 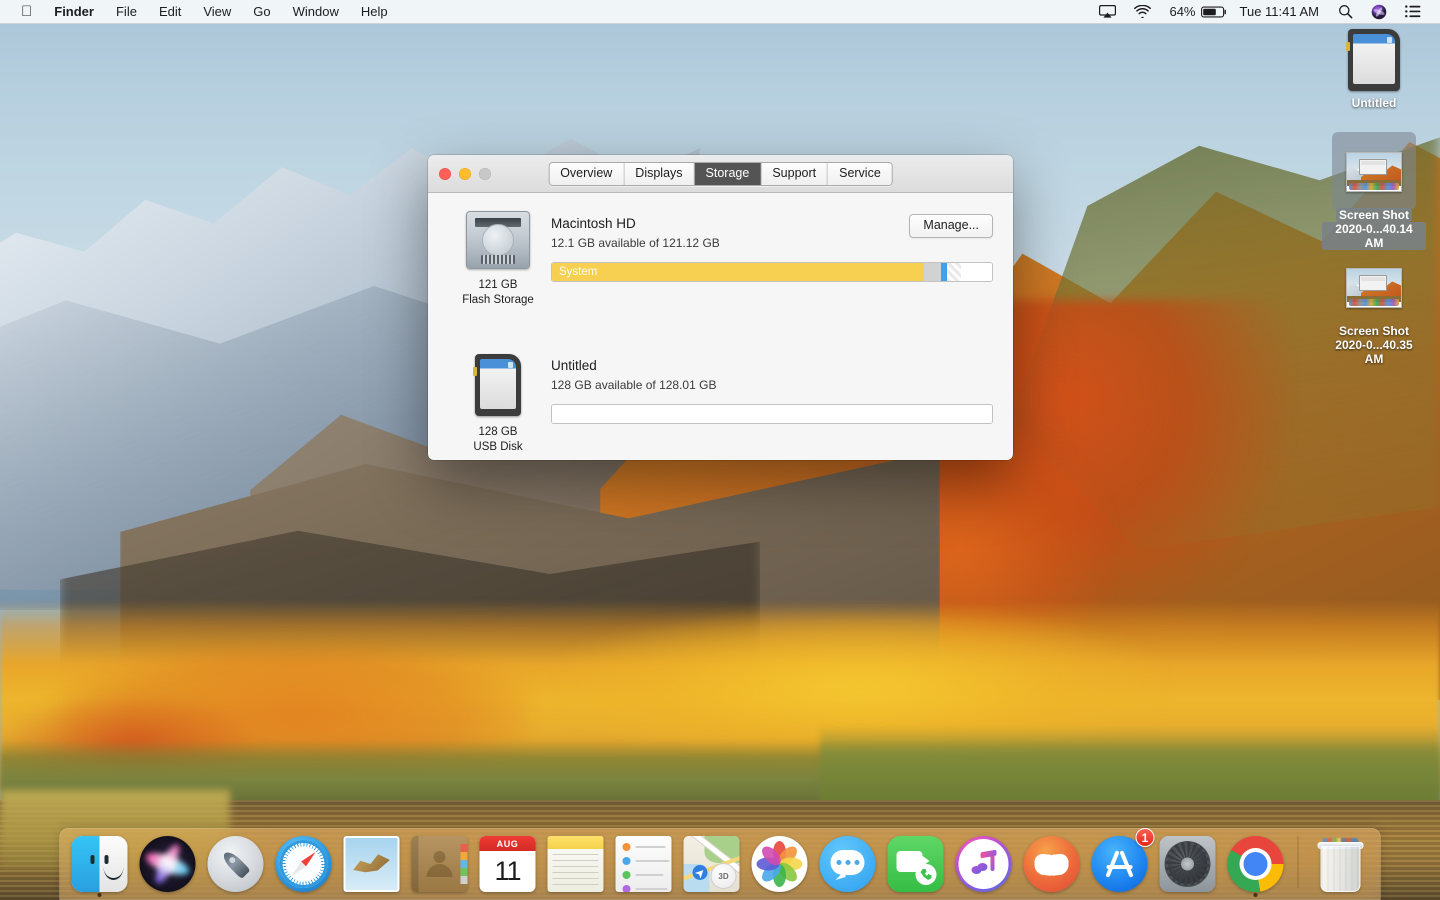 What do you see at coordinates (659, 173) in the screenshot?
I see `tab-displays: Displays` at bounding box center [659, 173].